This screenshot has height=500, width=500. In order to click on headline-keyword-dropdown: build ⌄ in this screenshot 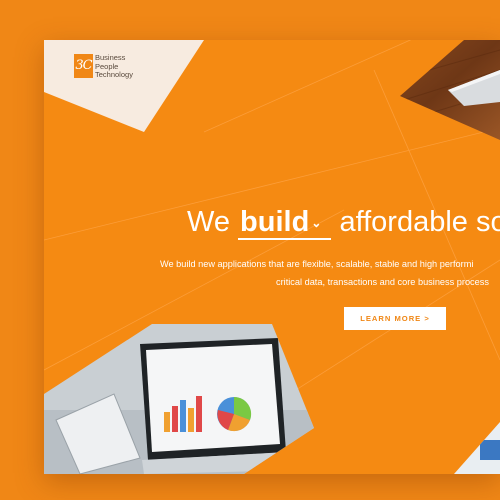, I will do `click(285, 223)`.